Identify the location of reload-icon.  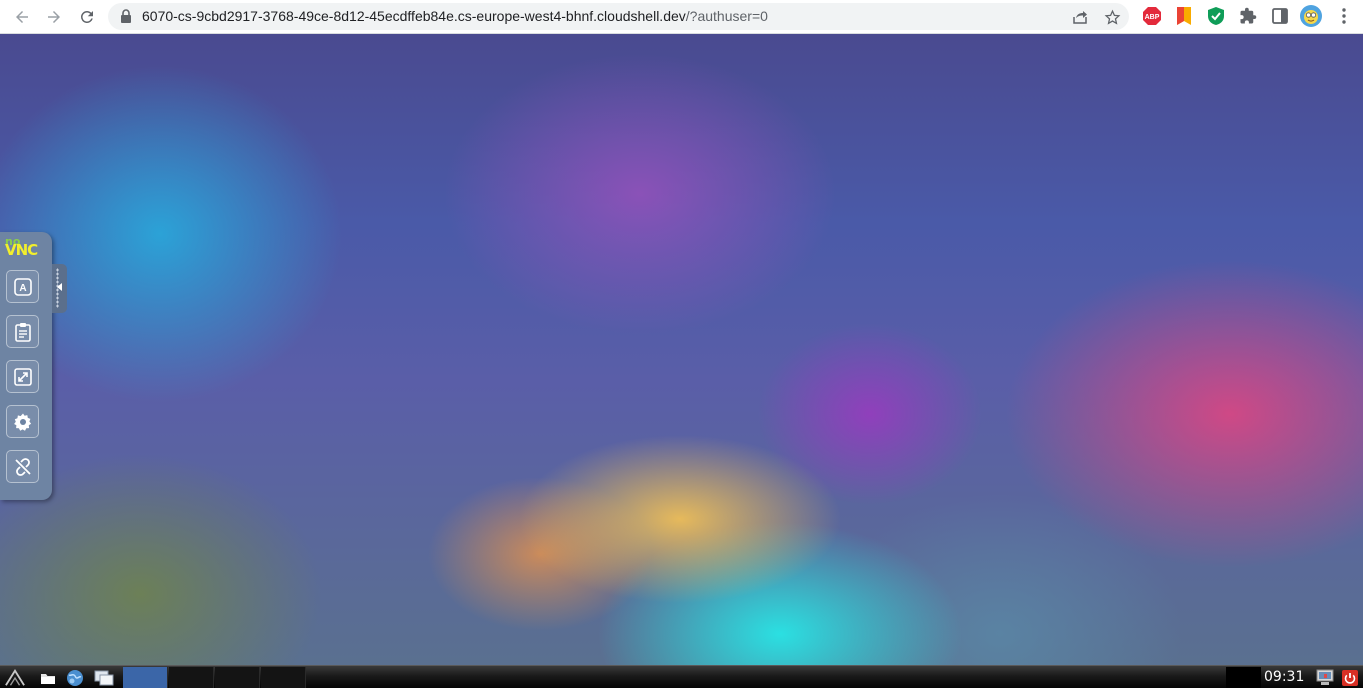
(86, 16).